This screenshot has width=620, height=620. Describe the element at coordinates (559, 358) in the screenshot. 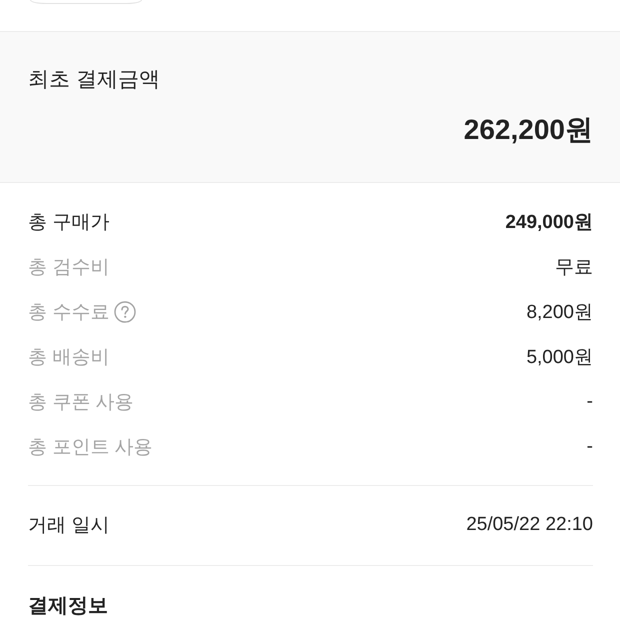

I see `row-value: 5,000원` at that location.